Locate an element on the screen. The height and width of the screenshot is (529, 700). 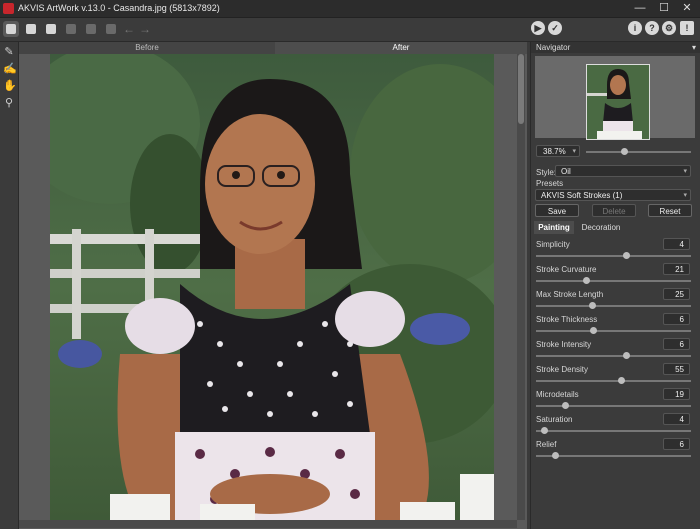
param-label: Stroke Intensity is located at coordinates (564, 344).